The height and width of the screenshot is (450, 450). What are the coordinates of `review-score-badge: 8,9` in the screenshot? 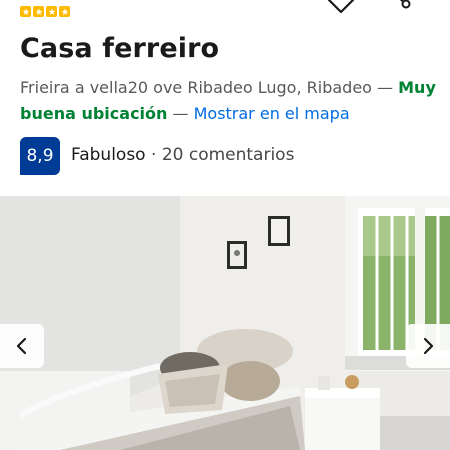 It's located at (40, 156).